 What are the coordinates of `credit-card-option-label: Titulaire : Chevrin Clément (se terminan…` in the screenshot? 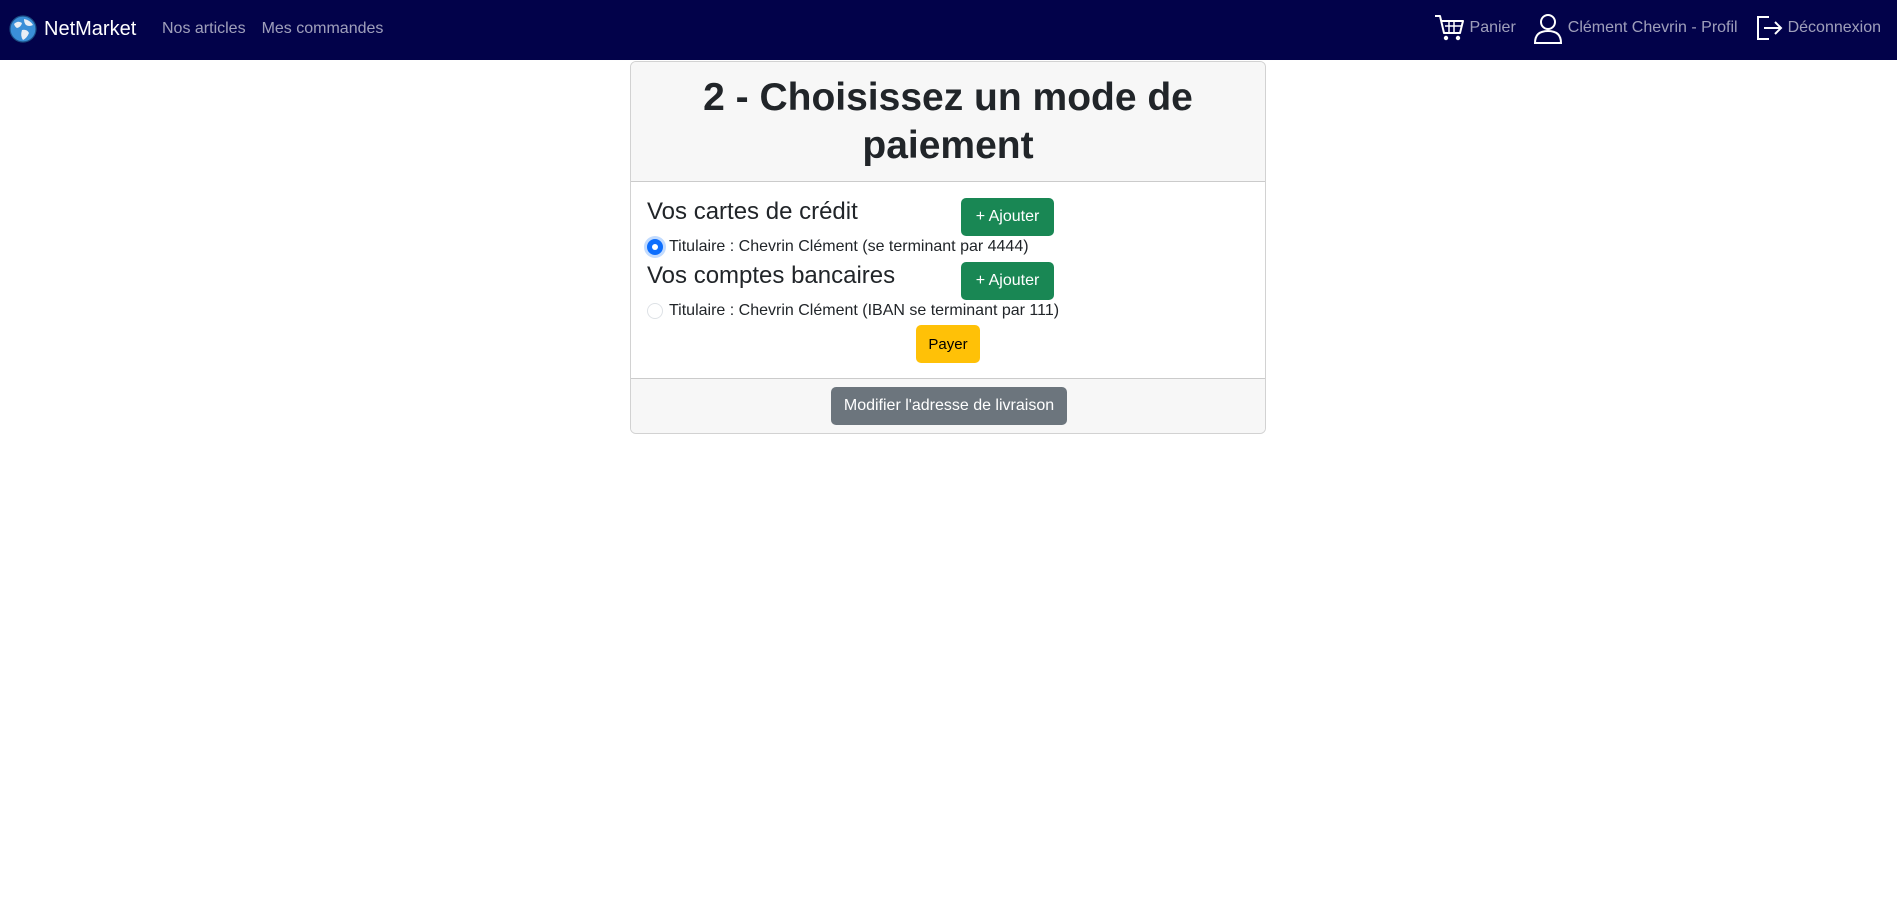 It's located at (849, 246).